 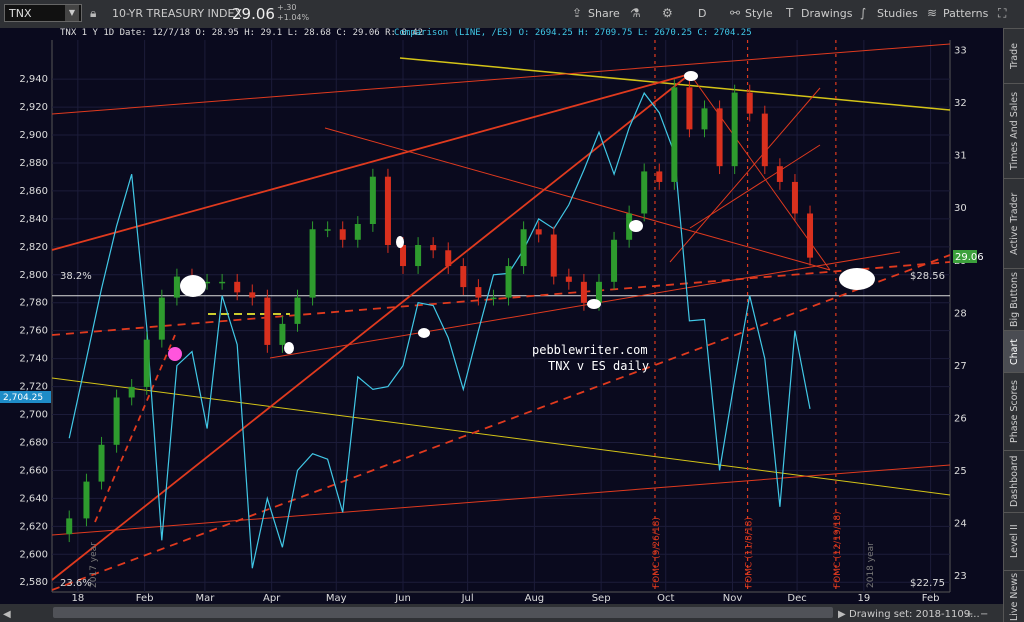 I want to click on patterns-icon: ≋, so click(x=932, y=13).